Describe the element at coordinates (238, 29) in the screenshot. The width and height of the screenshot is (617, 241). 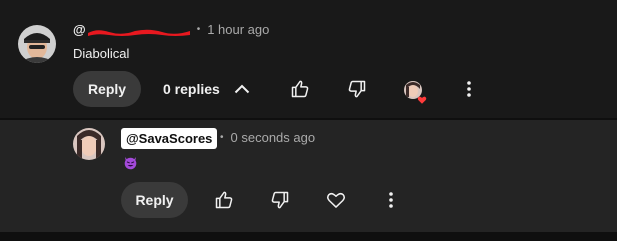
I see `comment-timestamp: 1 hour ago` at that location.